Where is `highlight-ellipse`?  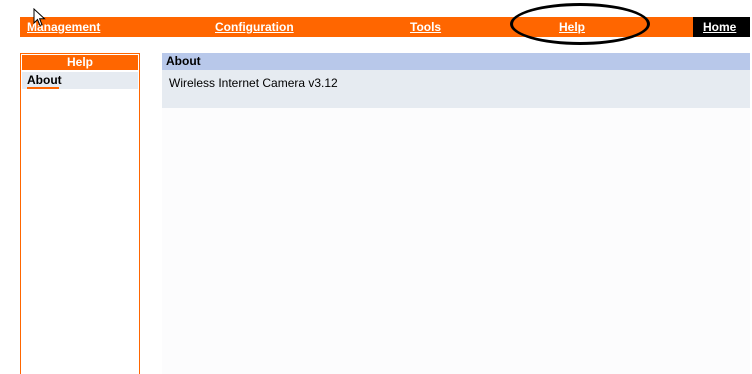 highlight-ellipse is located at coordinates (580, 24).